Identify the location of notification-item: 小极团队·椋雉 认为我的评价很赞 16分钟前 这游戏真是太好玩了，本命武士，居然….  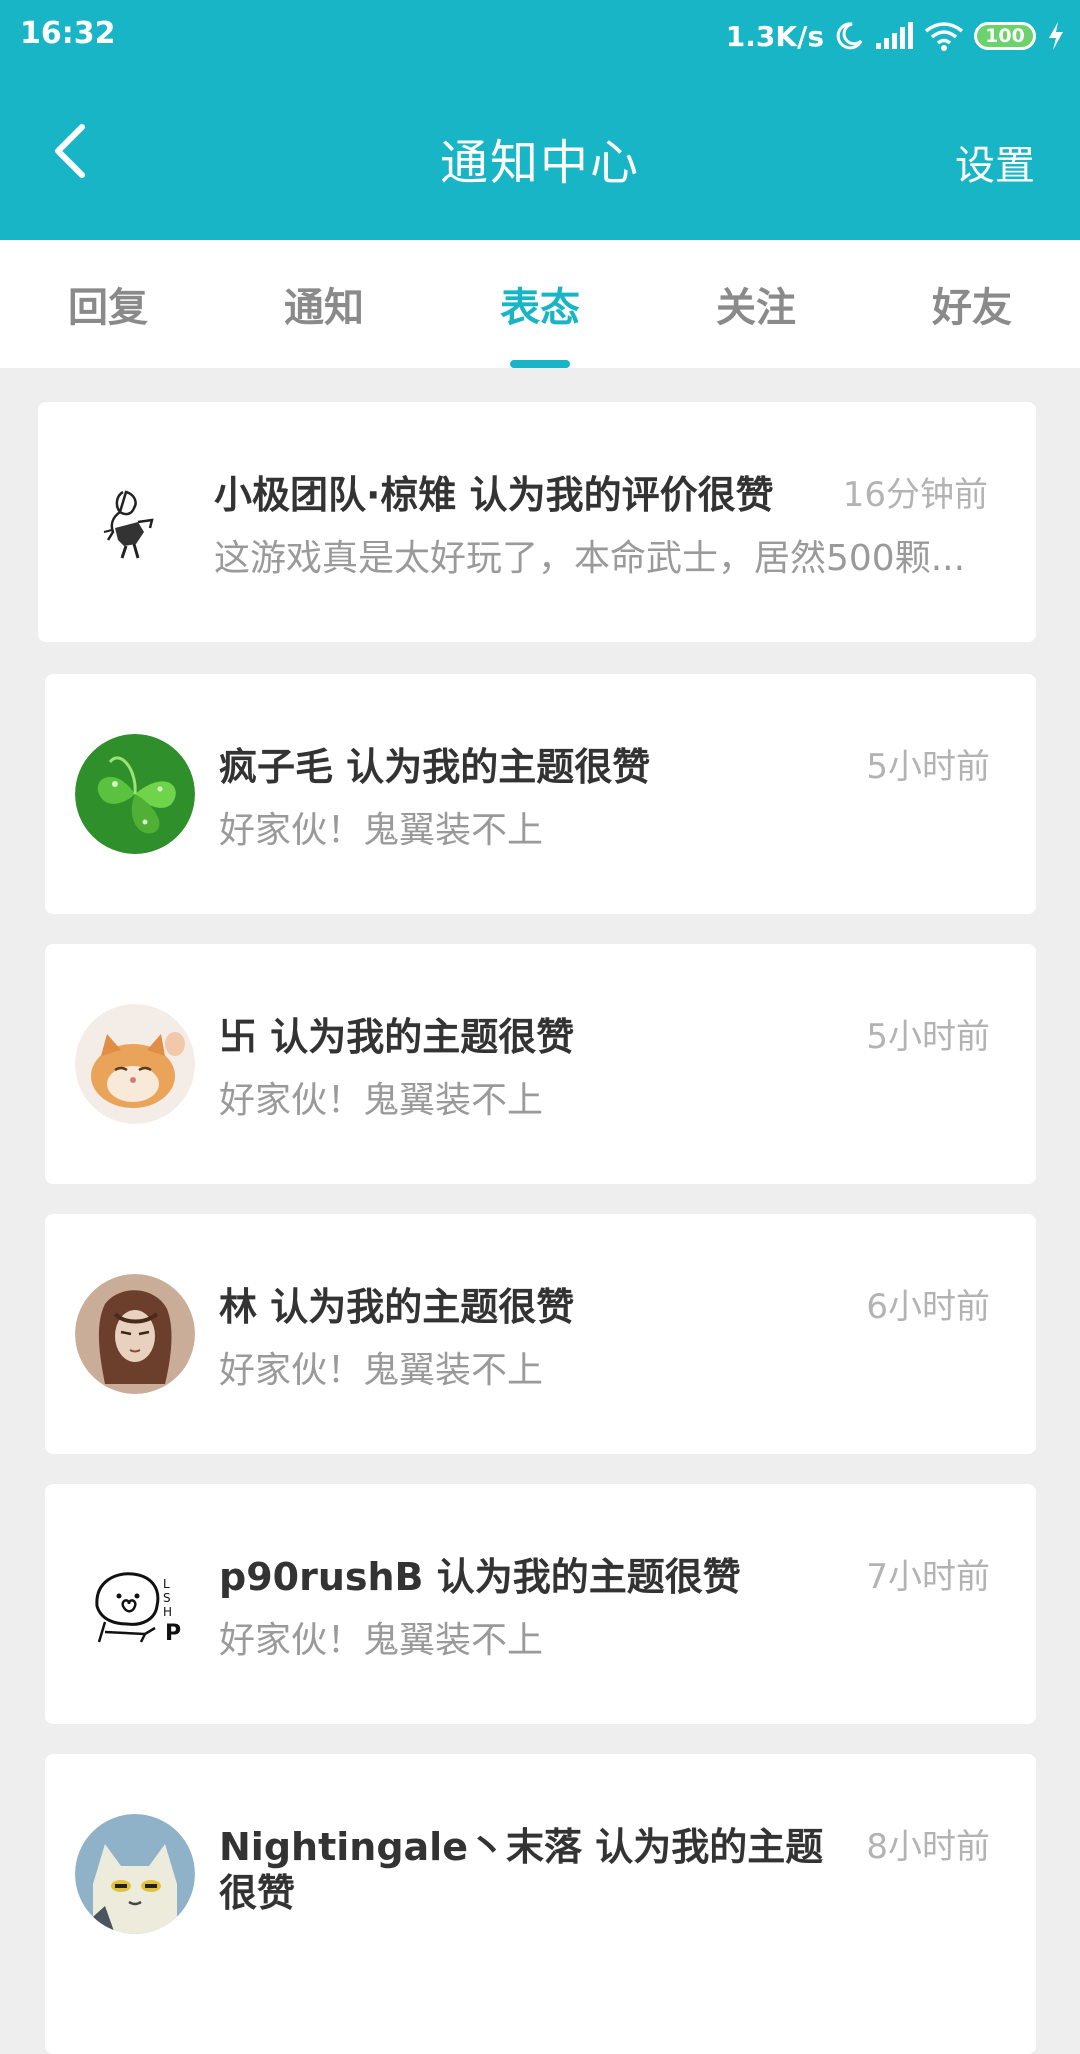
(537, 522).